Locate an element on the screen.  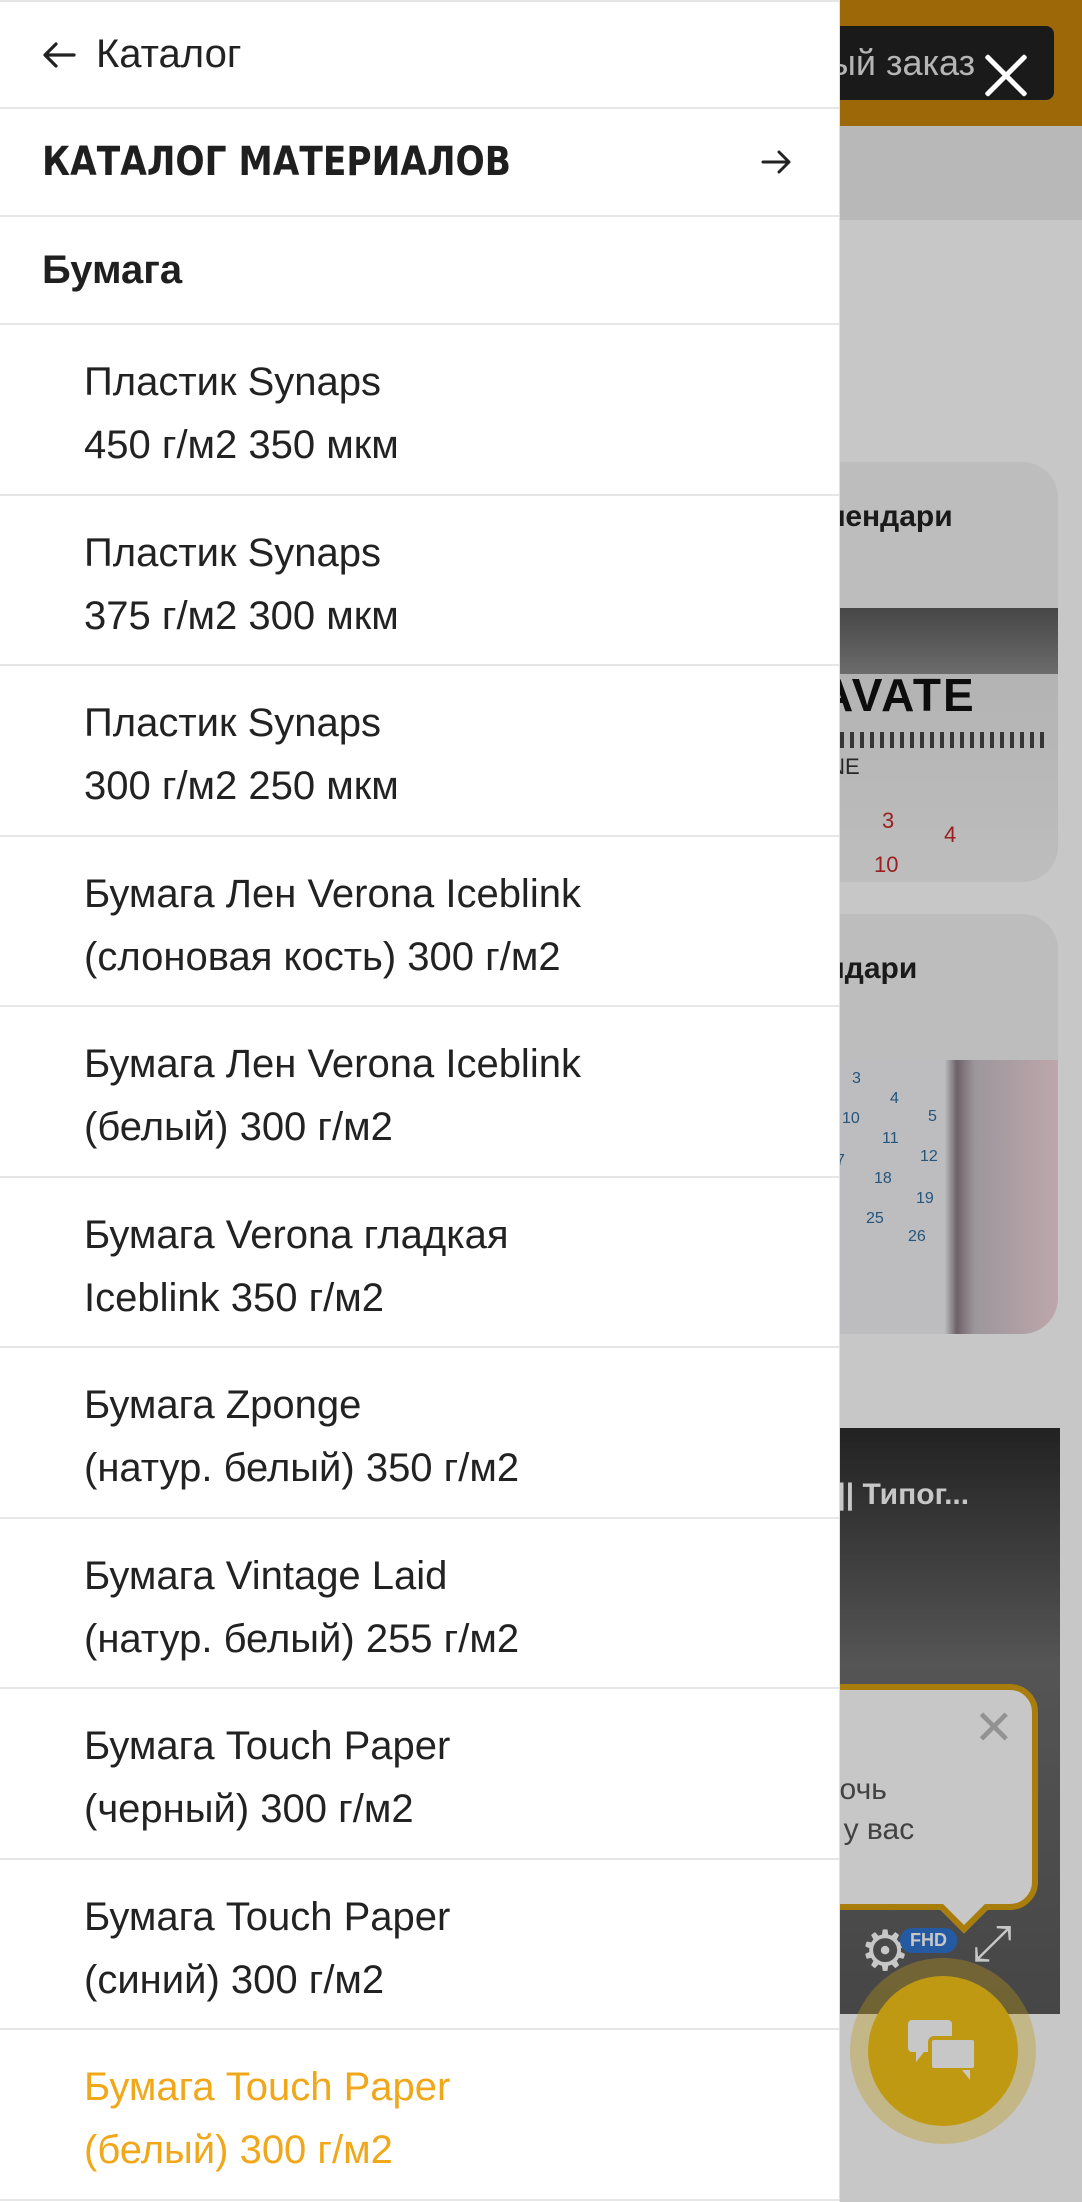
list-item-label: (синий) 300 г/м2 is located at coordinates (234, 1979).